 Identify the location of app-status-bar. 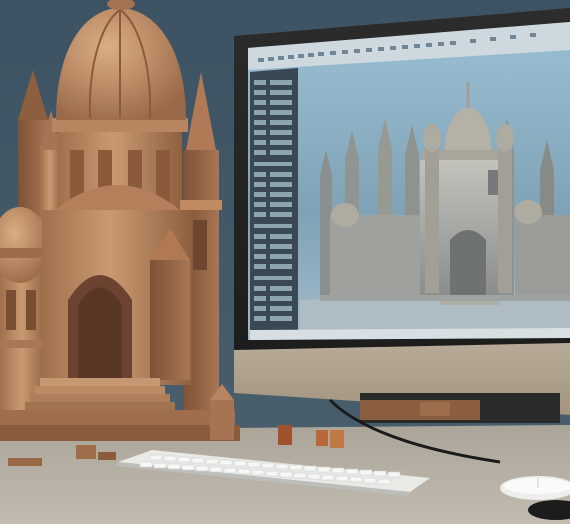
(410, 334).